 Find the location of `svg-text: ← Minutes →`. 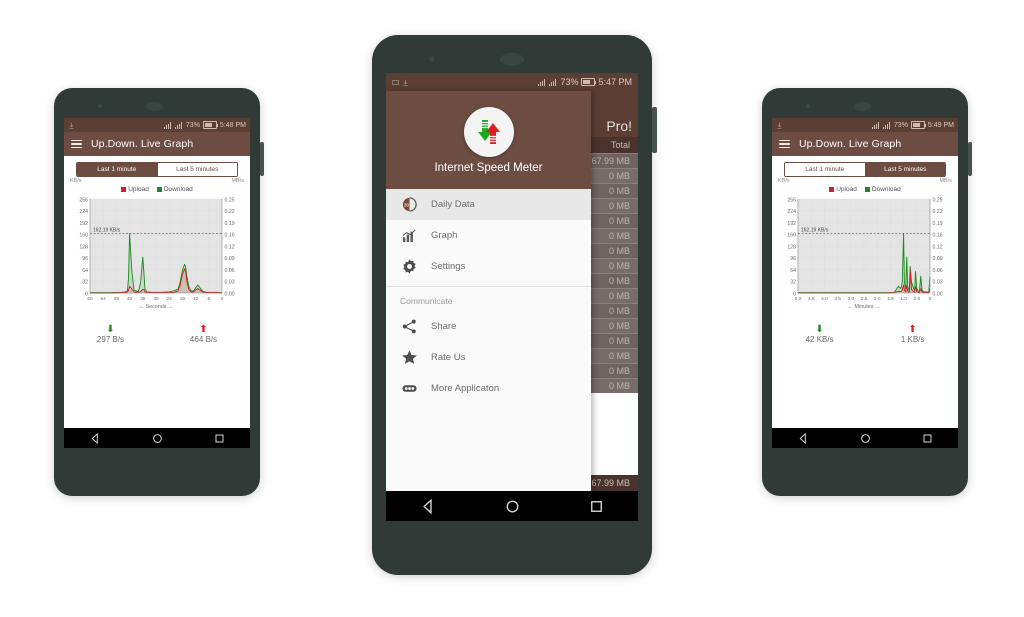

svg-text: ← Minutes → is located at coordinates (864, 307).